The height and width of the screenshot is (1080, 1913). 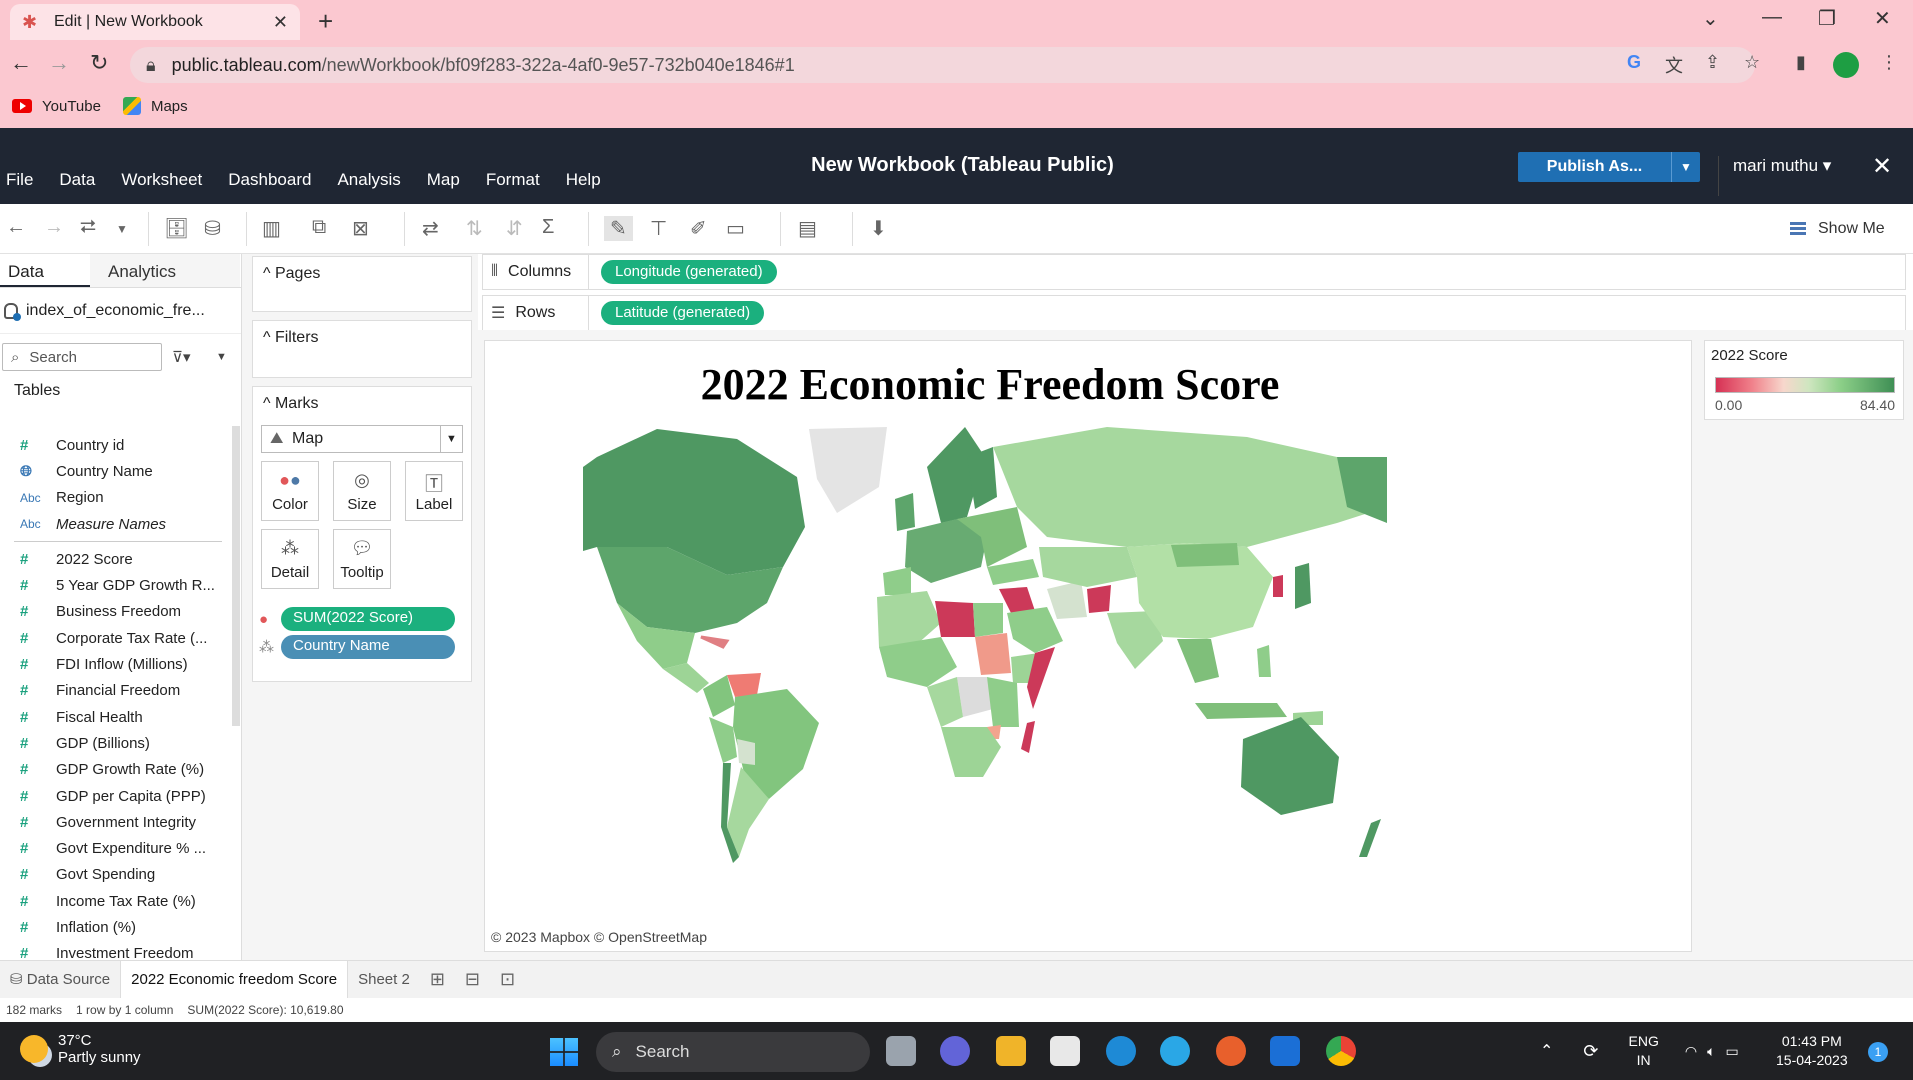 I want to click on wifi-icon: ◠, so click(x=1691, y=1051).